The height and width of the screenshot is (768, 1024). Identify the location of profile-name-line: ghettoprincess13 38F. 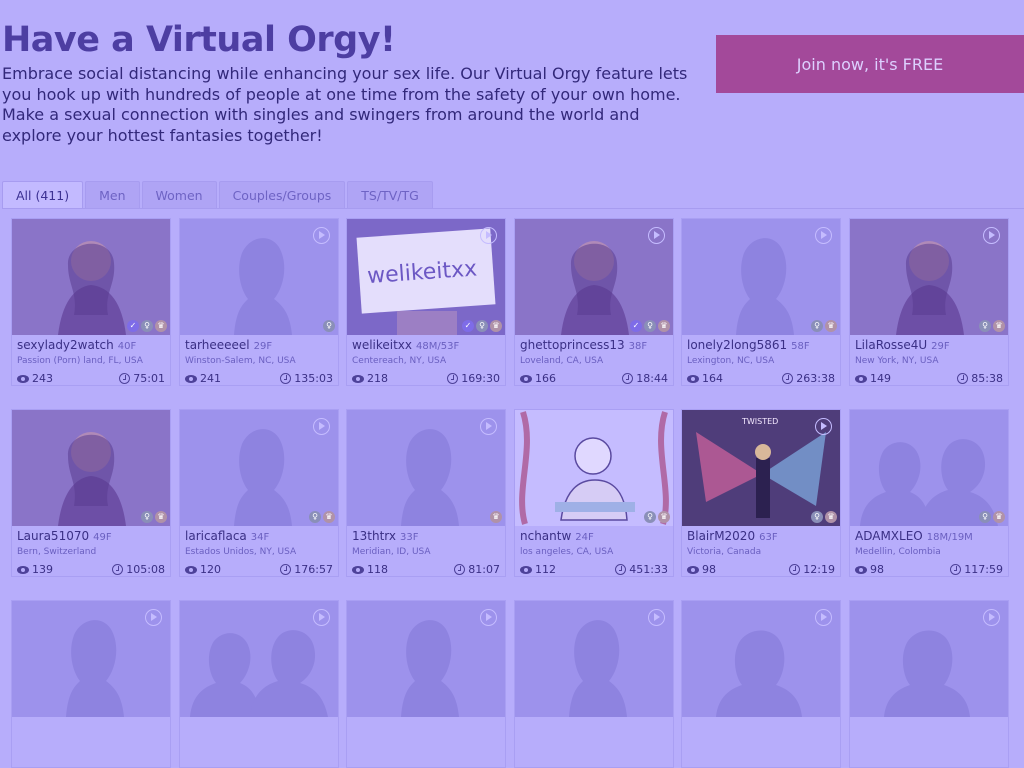
(583, 345).